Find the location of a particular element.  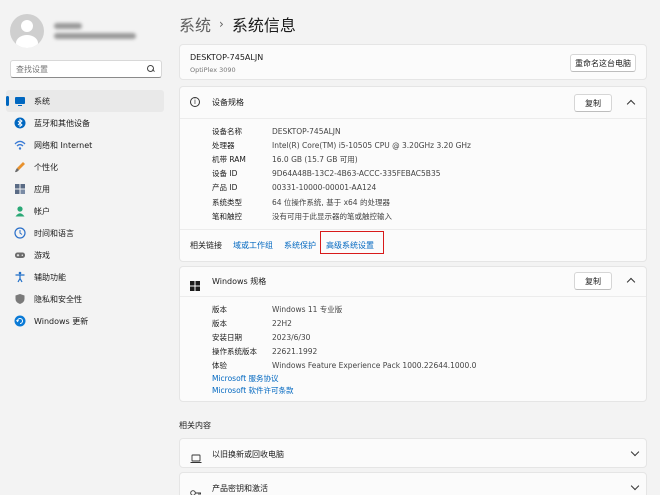

spec-value: Windows 11 专业版 is located at coordinates (307, 309).